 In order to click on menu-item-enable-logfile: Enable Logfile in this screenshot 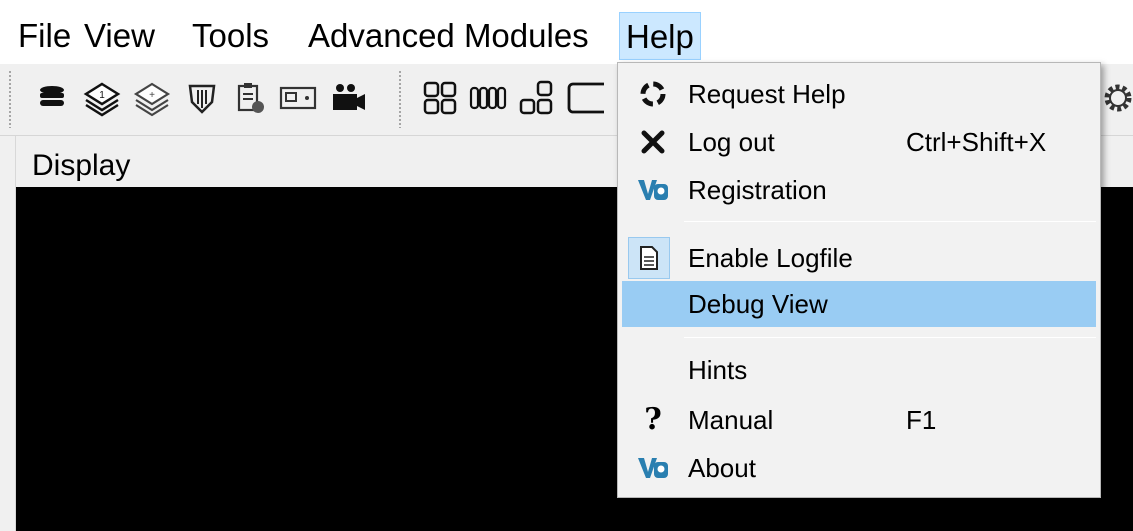, I will do `click(859, 258)`.